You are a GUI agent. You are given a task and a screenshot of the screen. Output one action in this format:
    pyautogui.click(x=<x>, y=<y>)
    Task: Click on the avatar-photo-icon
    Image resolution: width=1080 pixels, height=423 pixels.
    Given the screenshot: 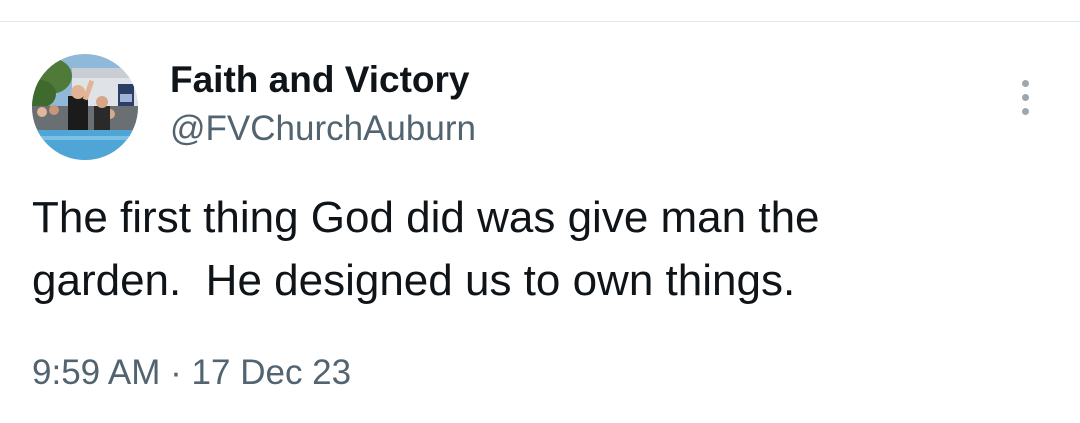 What is the action you would take?
    pyautogui.click(x=85, y=107)
    